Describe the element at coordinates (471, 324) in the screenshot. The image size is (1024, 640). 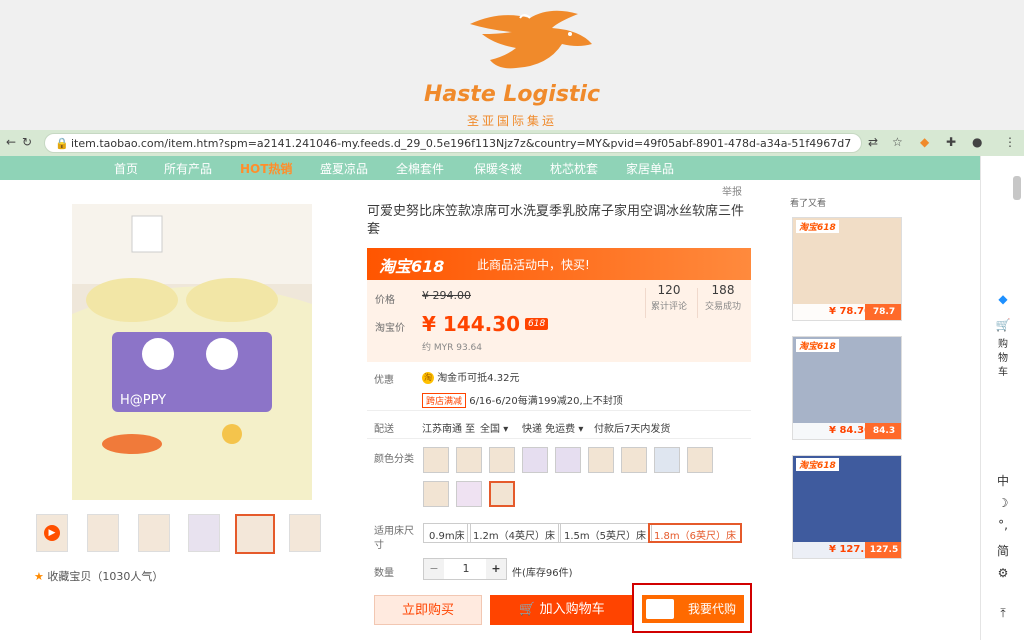
I see `current-price: ¥ 144.30` at that location.